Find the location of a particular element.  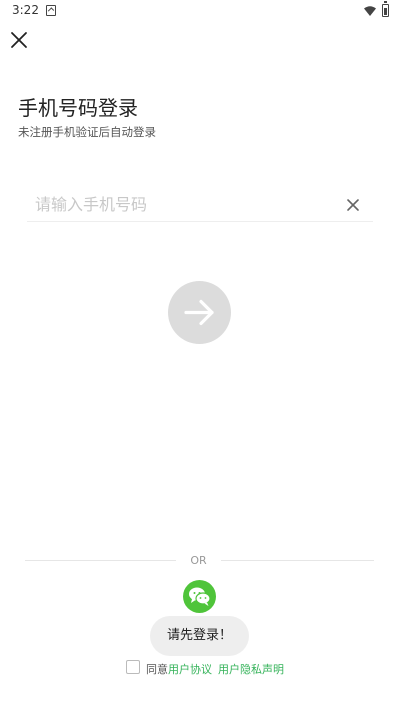

divider-text: OR is located at coordinates (198, 560).